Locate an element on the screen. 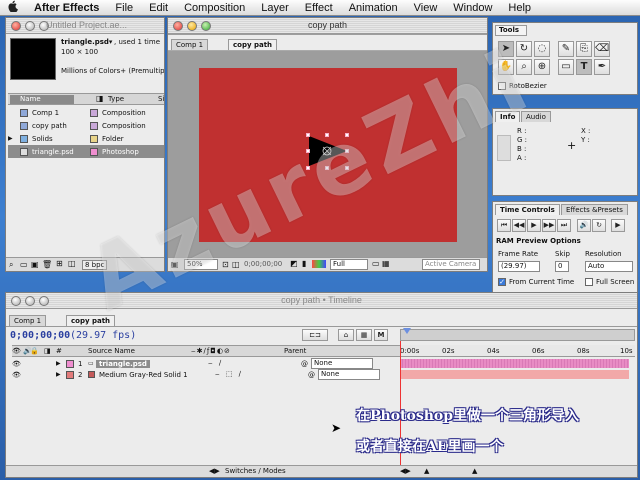 The image size is (640, 480). minimize-window-button is located at coordinates (30, 26).